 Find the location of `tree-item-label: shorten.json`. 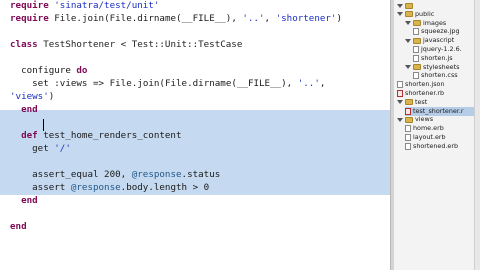

tree-item-label: shorten.json is located at coordinates (425, 84).